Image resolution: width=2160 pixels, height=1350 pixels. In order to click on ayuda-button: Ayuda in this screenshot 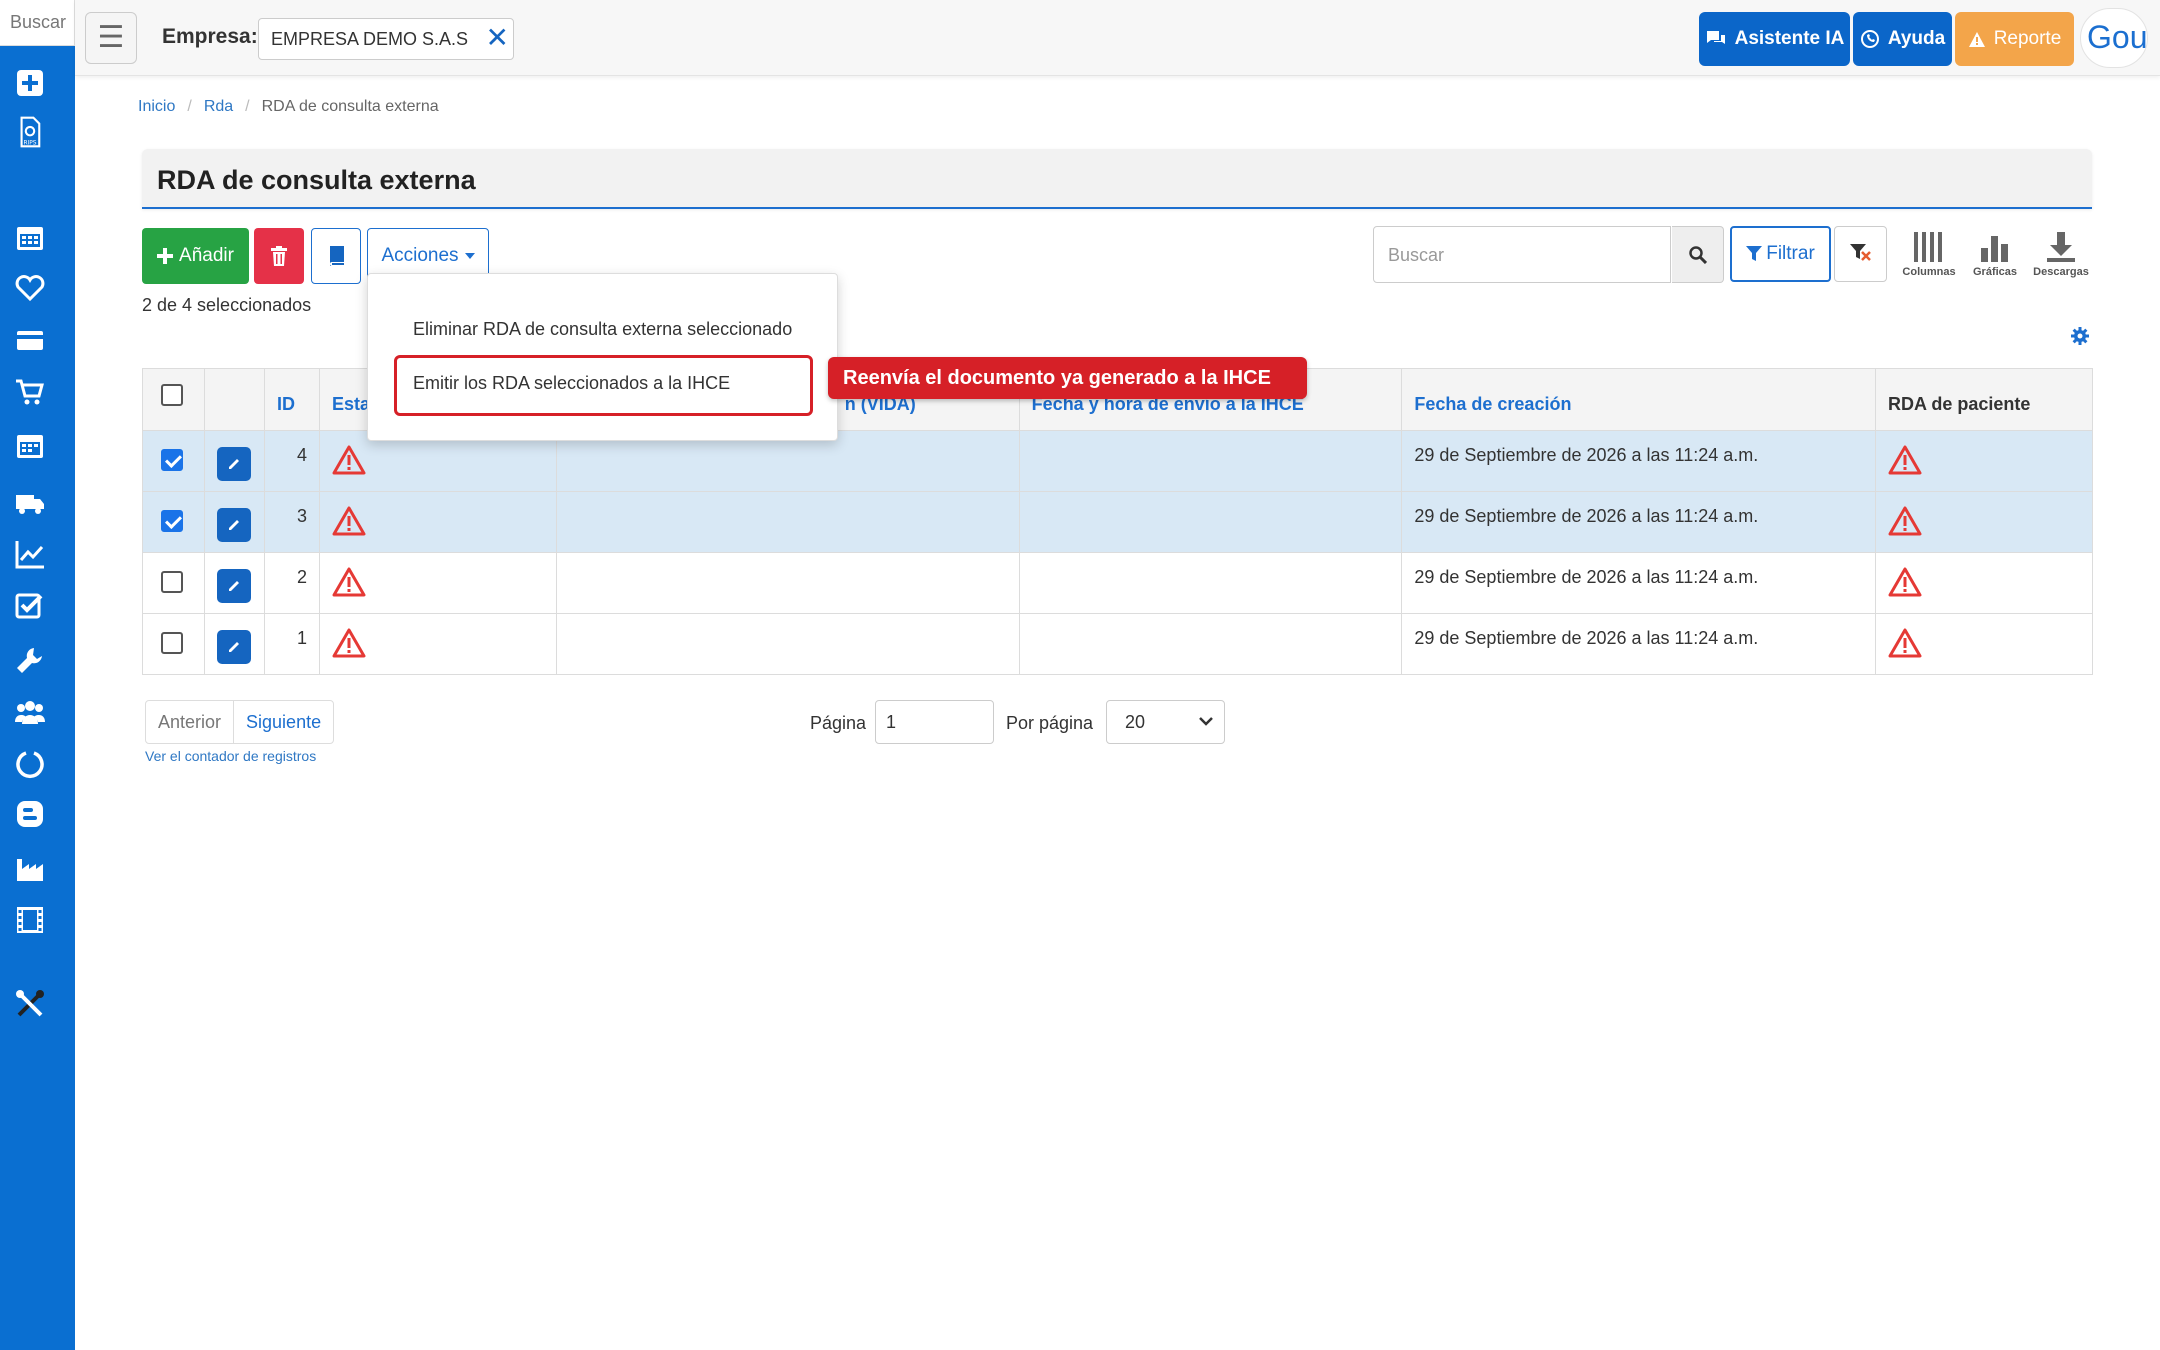, I will do `click(1902, 39)`.